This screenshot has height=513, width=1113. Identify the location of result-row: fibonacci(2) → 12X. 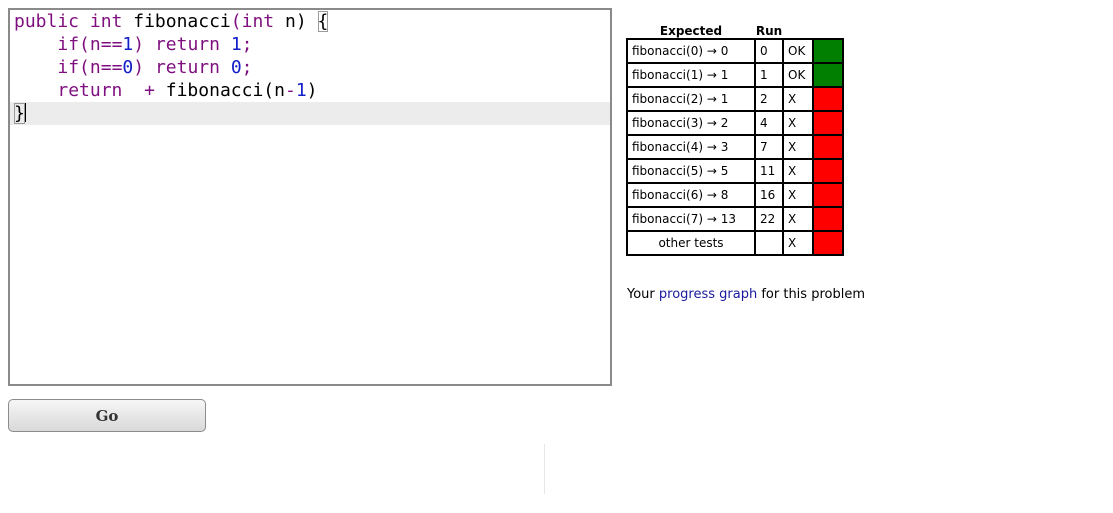
(735, 99).